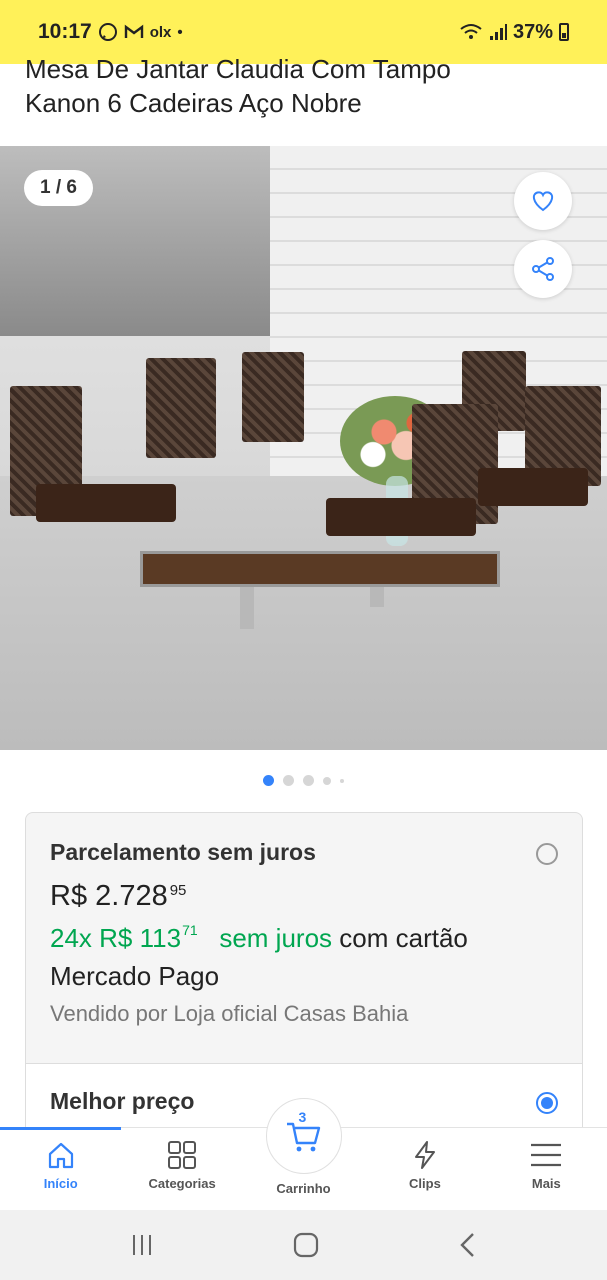  I want to click on home-button-icon, so click(306, 1245).